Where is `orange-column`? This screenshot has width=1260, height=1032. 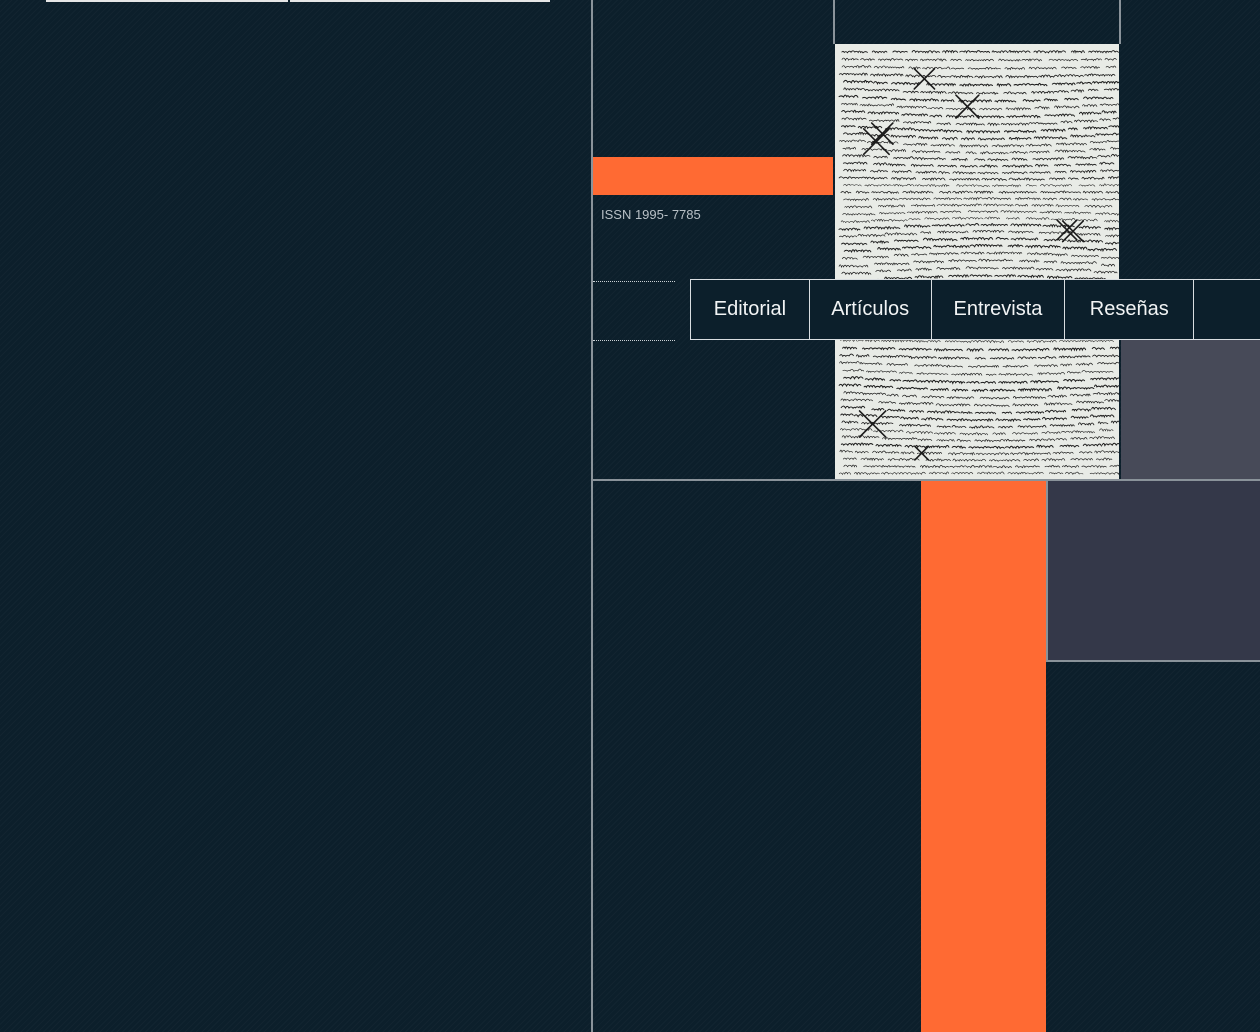 orange-column is located at coordinates (983, 756).